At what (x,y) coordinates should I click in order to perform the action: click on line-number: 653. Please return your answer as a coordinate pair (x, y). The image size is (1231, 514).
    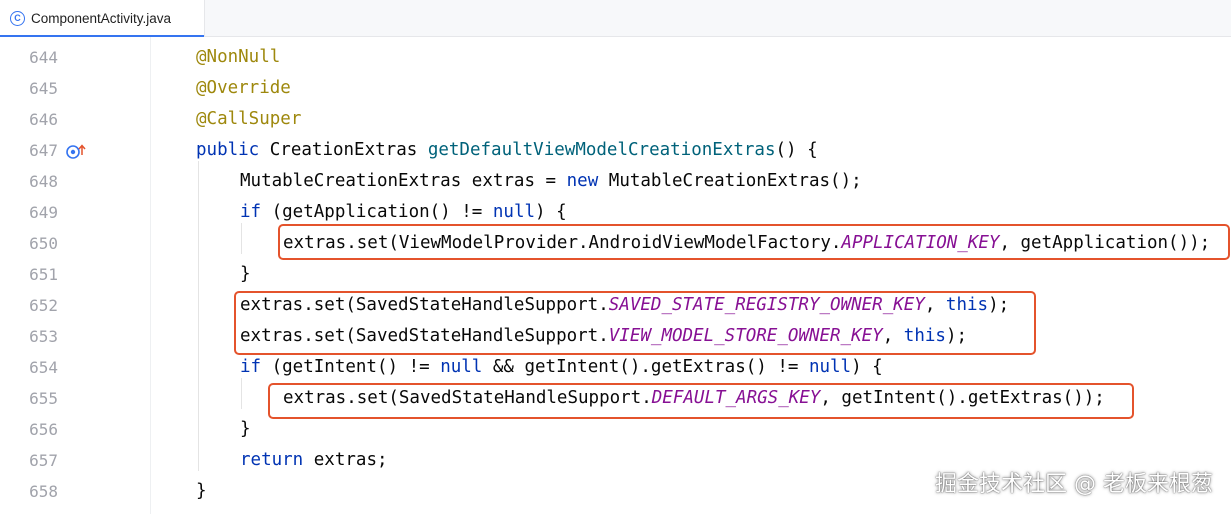
    Looking at the image, I should click on (43, 336).